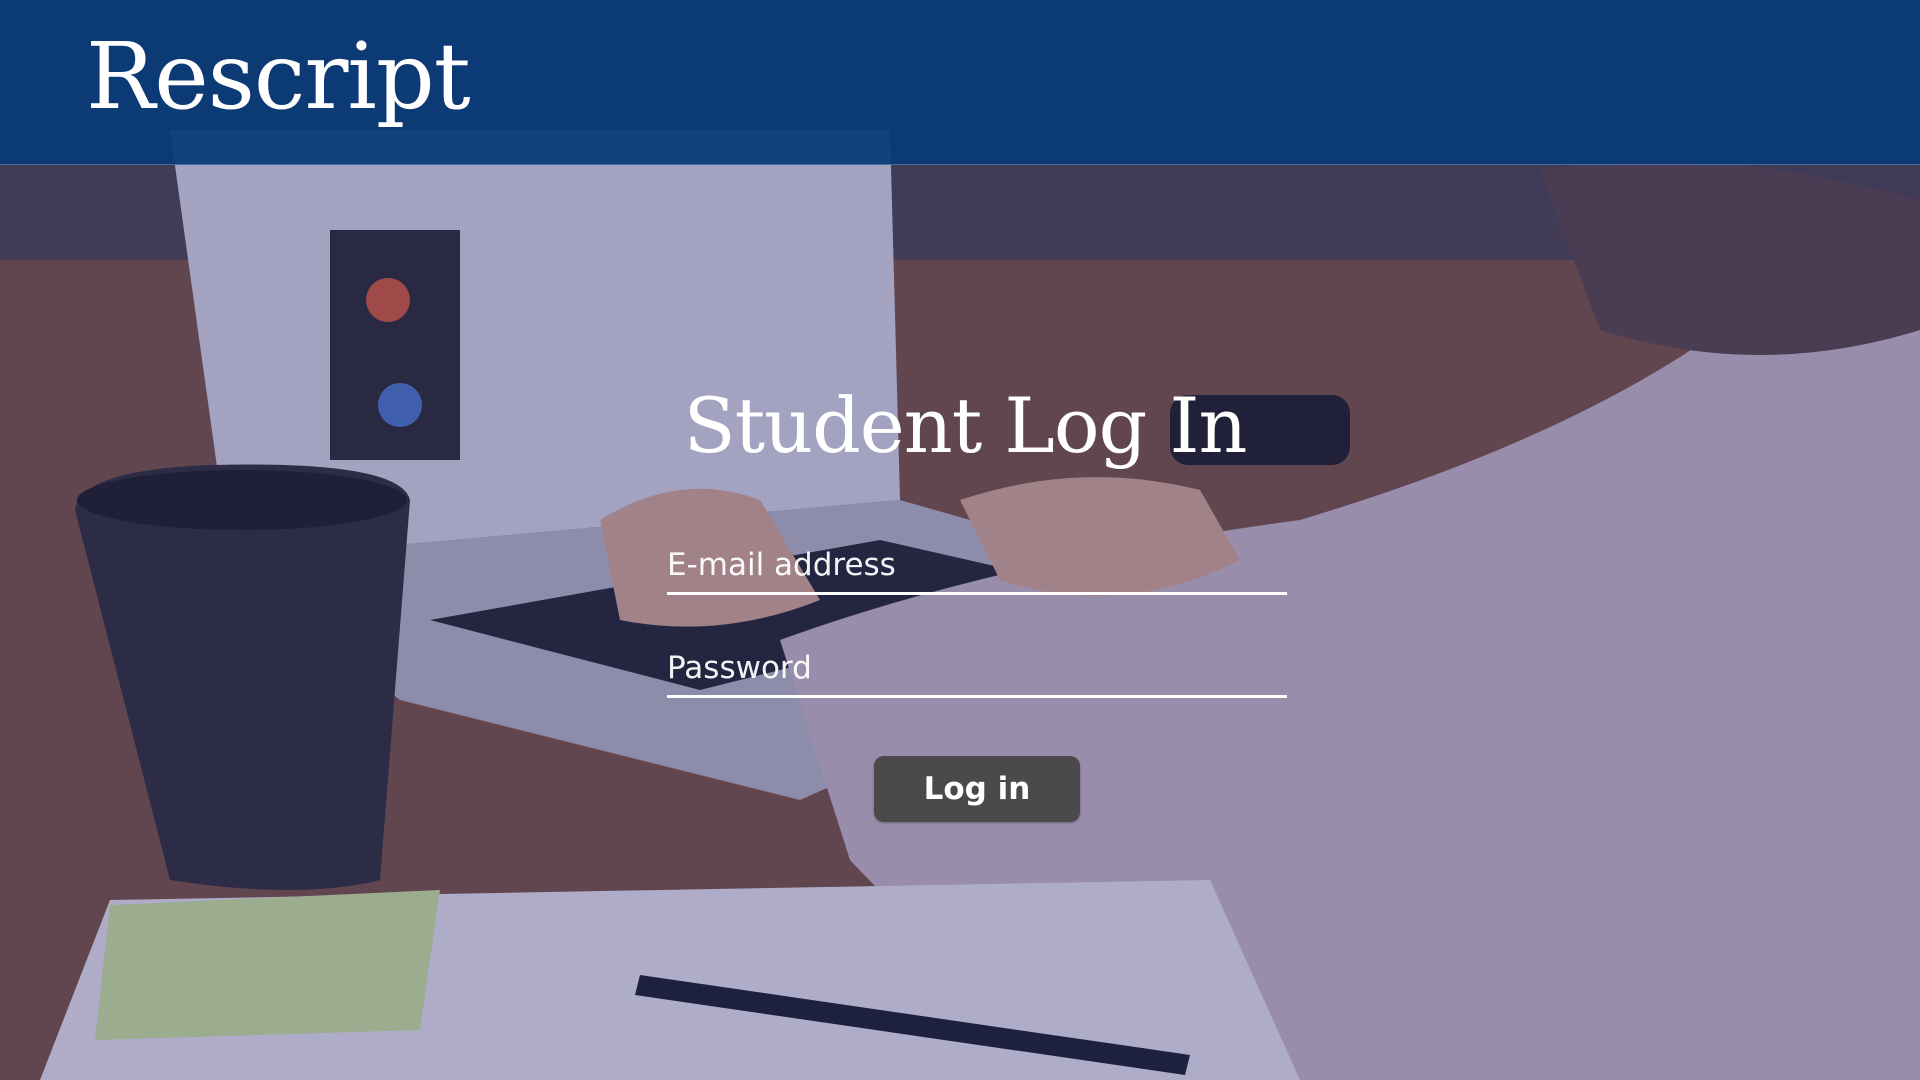 This screenshot has height=1080, width=1920. Describe the element at coordinates (965, 425) in the screenshot. I see `login-title: Student Log In` at that location.